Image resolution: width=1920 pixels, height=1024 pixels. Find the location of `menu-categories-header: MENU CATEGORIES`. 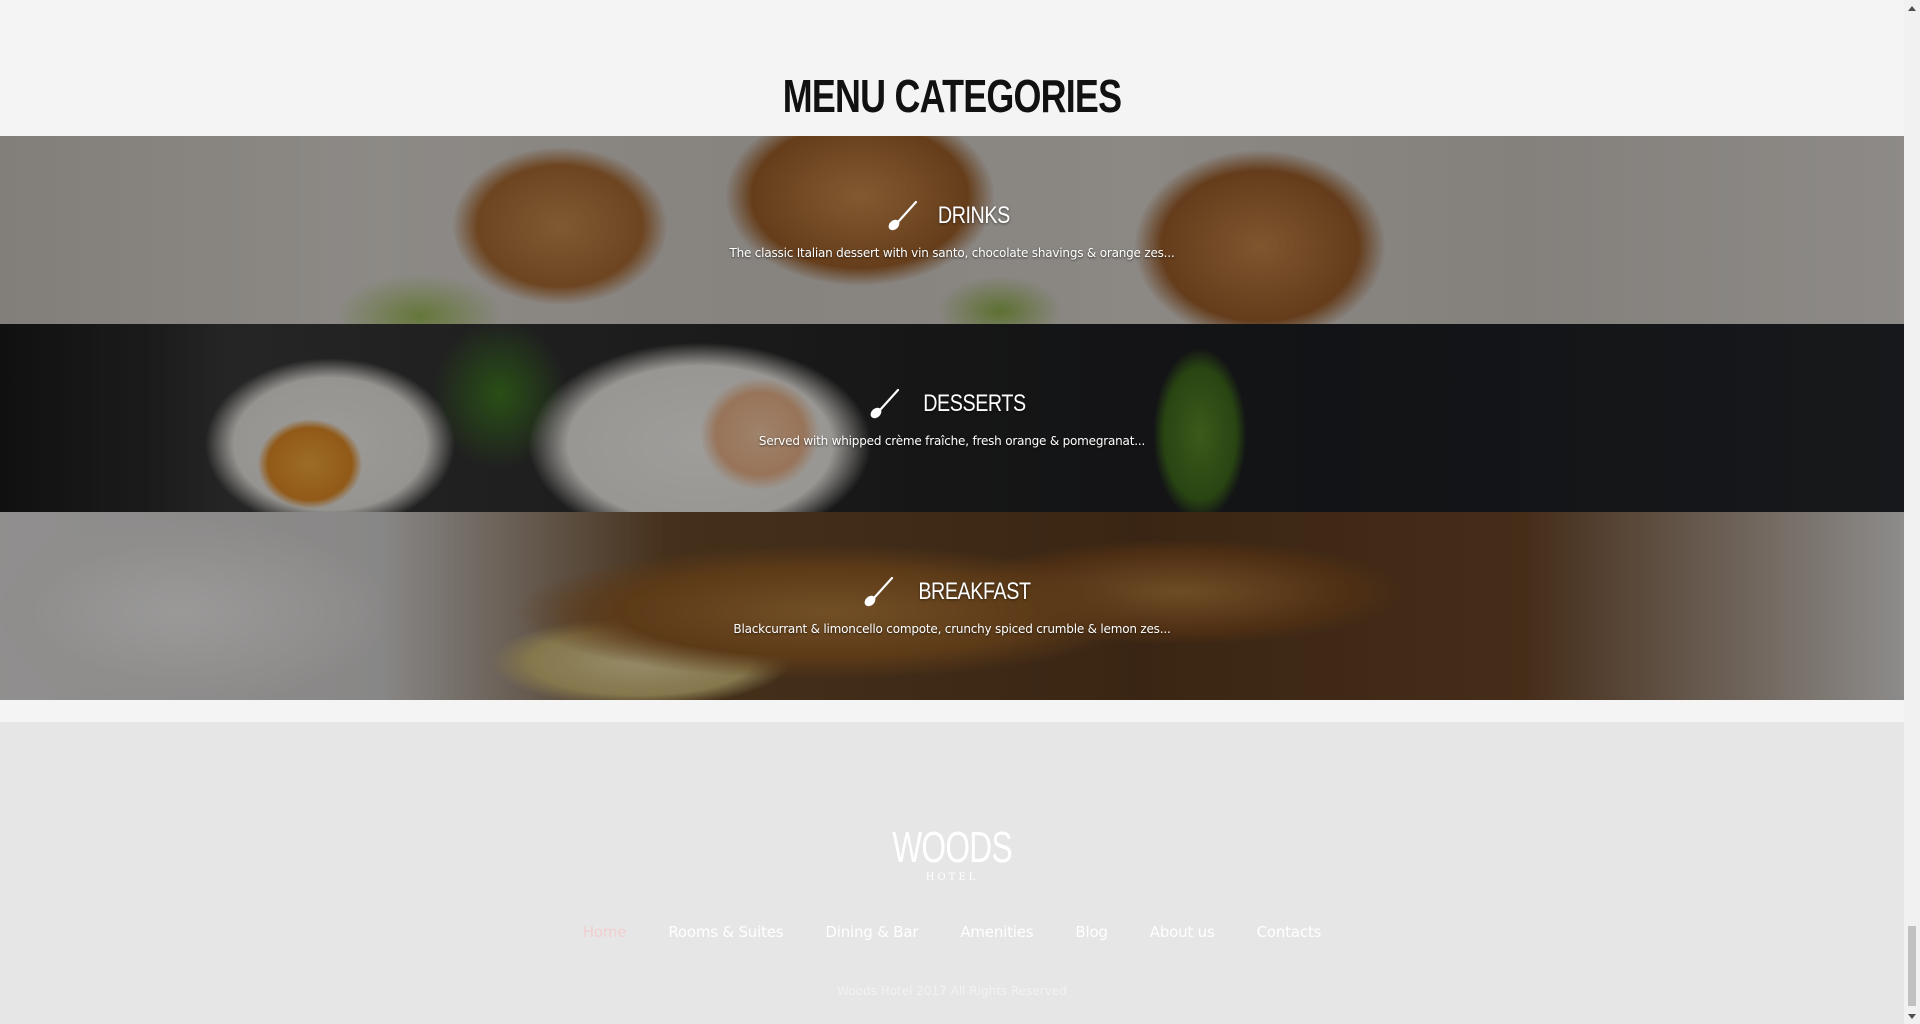

menu-categories-header: MENU CATEGORIES is located at coordinates (952, 68).